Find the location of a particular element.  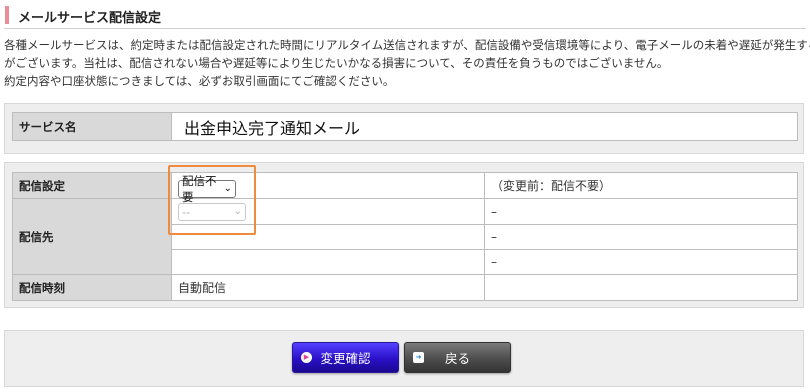

back-label: 戻る is located at coordinates (457, 358).